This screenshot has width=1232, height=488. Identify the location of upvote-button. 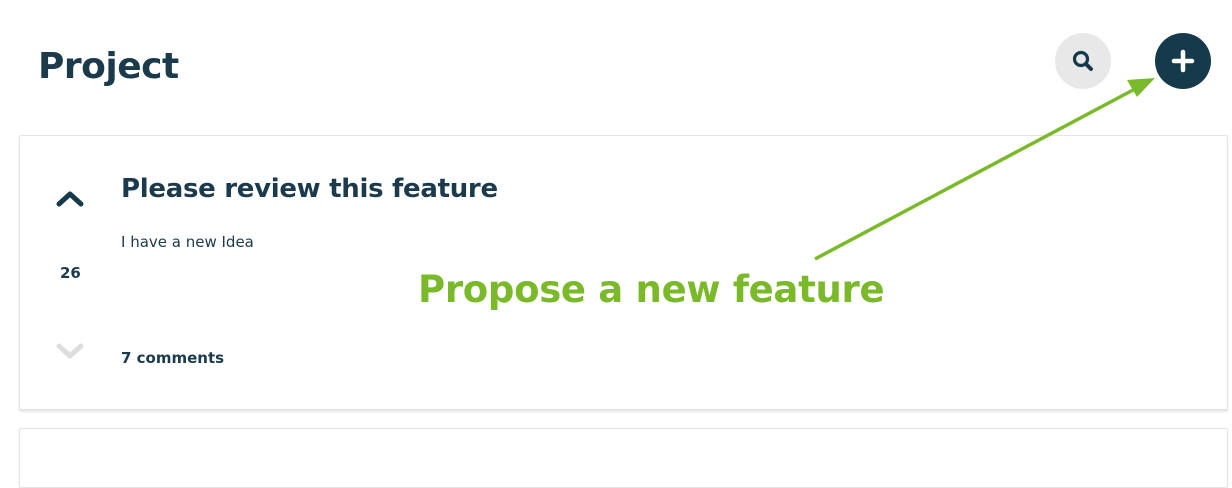
(70, 198).